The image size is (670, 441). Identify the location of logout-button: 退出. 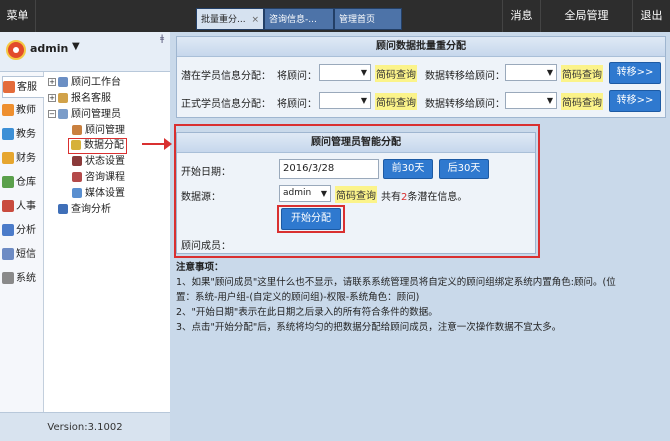
(651, 16).